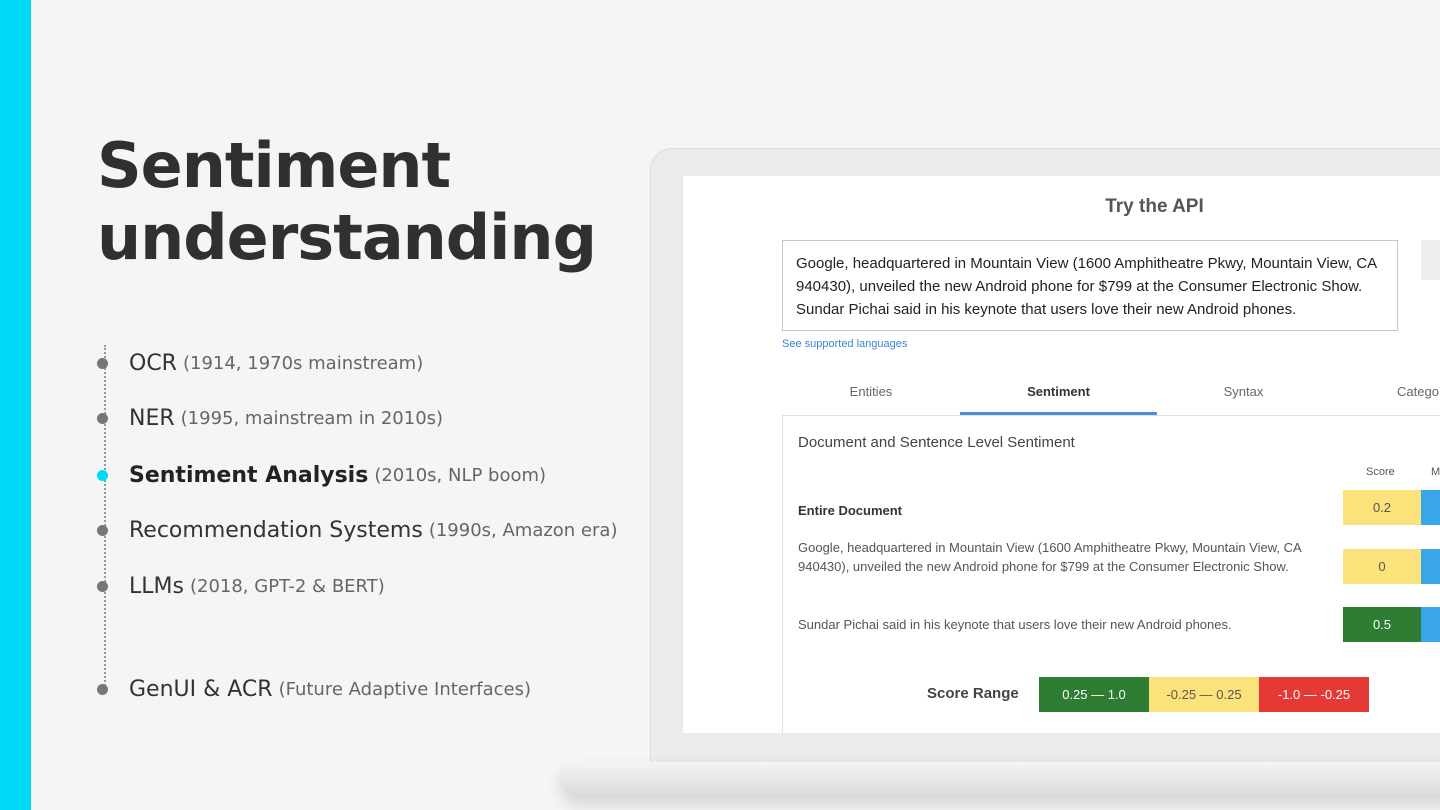 The image size is (1440, 810). What do you see at coordinates (1243, 391) in the screenshot?
I see `tab-syntax: Syntax` at bounding box center [1243, 391].